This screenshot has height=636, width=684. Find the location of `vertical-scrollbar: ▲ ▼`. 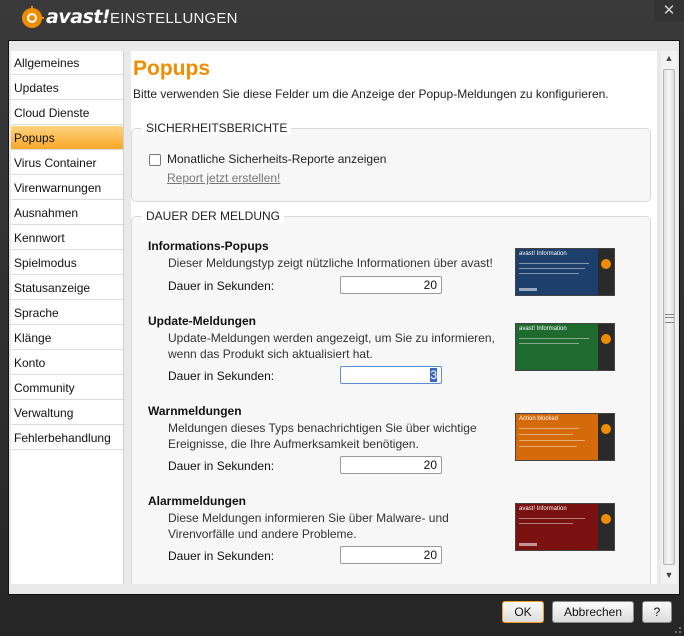

vertical-scrollbar: ▲ ▼ is located at coordinates (669, 317).